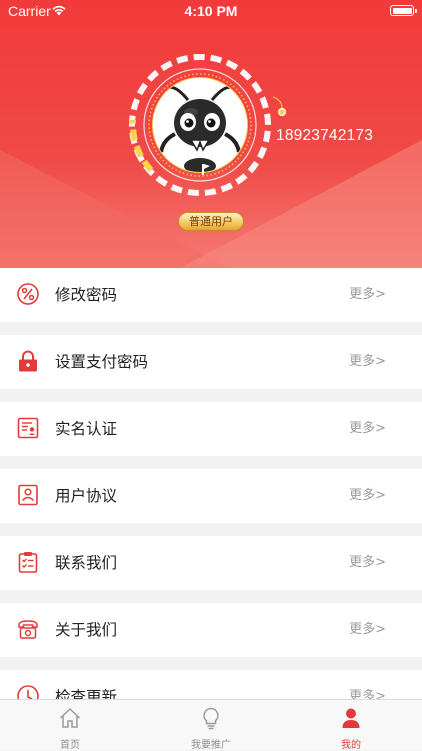 Image resolution: width=422 pixels, height=751 pixels. Describe the element at coordinates (351, 718) in the screenshot. I see `person-icon` at that location.